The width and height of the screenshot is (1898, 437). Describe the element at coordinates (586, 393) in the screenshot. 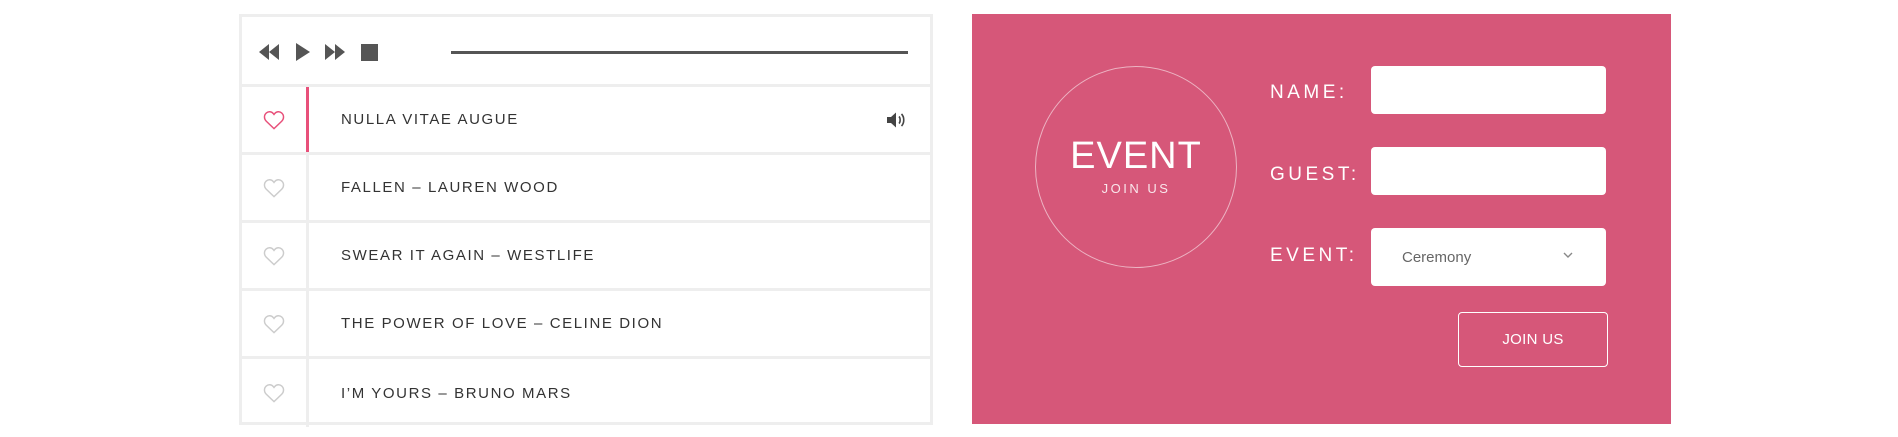

I see `track-item: I’M YOURS – BRUNO MARS` at that location.